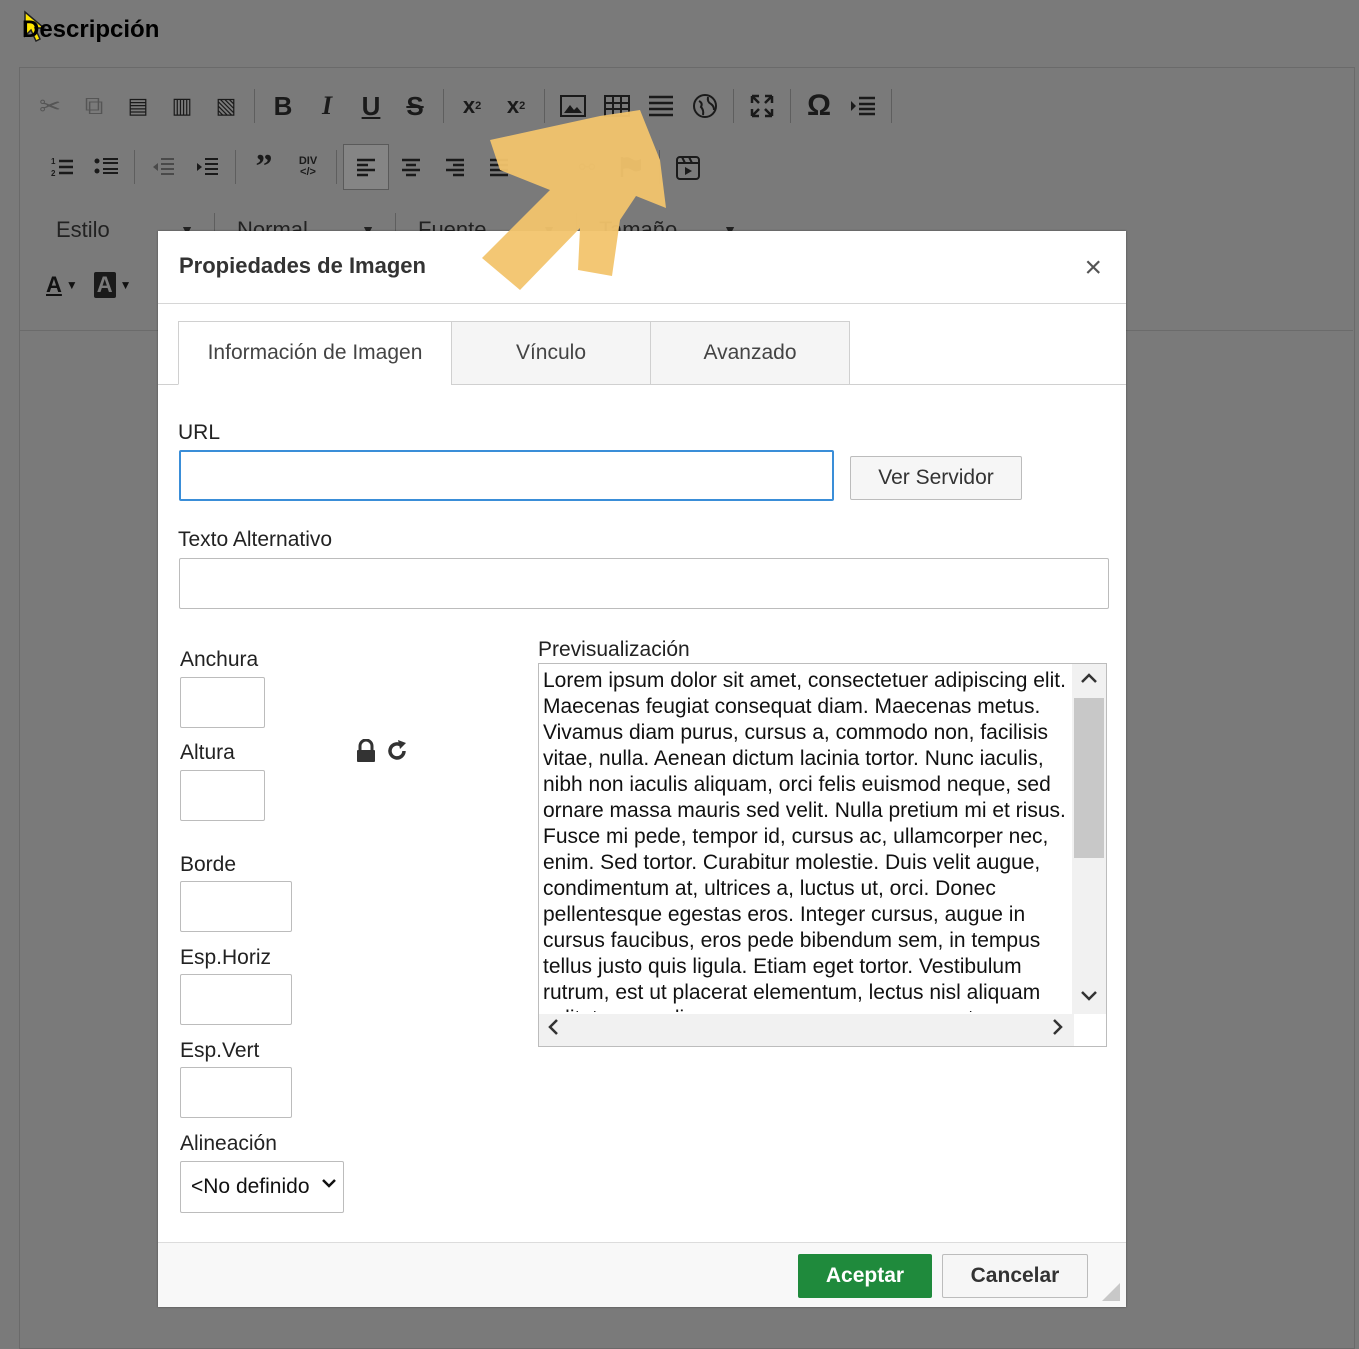 The width and height of the screenshot is (1359, 1349). What do you see at coordinates (573, 106) in the screenshot?
I see `image-icon` at bounding box center [573, 106].